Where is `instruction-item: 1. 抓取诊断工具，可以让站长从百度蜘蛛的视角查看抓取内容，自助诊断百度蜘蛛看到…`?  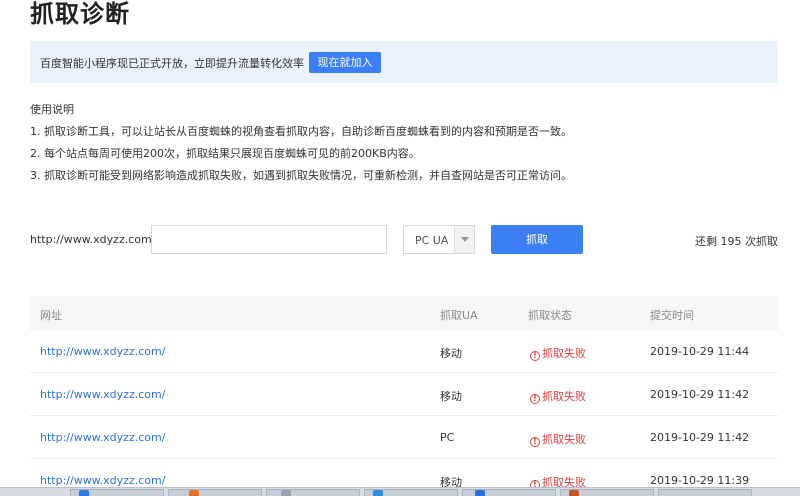 instruction-item: 1. 抓取诊断工具，可以让站长从百度蜘蛛的视角查看抓取内容，自助诊断百度蜘蛛看到… is located at coordinates (301, 131).